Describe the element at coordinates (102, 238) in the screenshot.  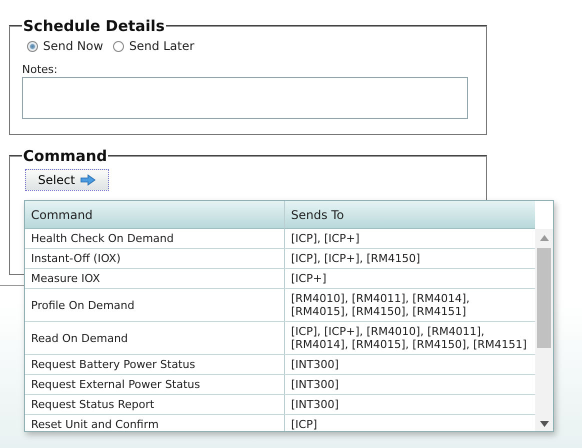
I see `table-cell: Health Check On Demand` at that location.